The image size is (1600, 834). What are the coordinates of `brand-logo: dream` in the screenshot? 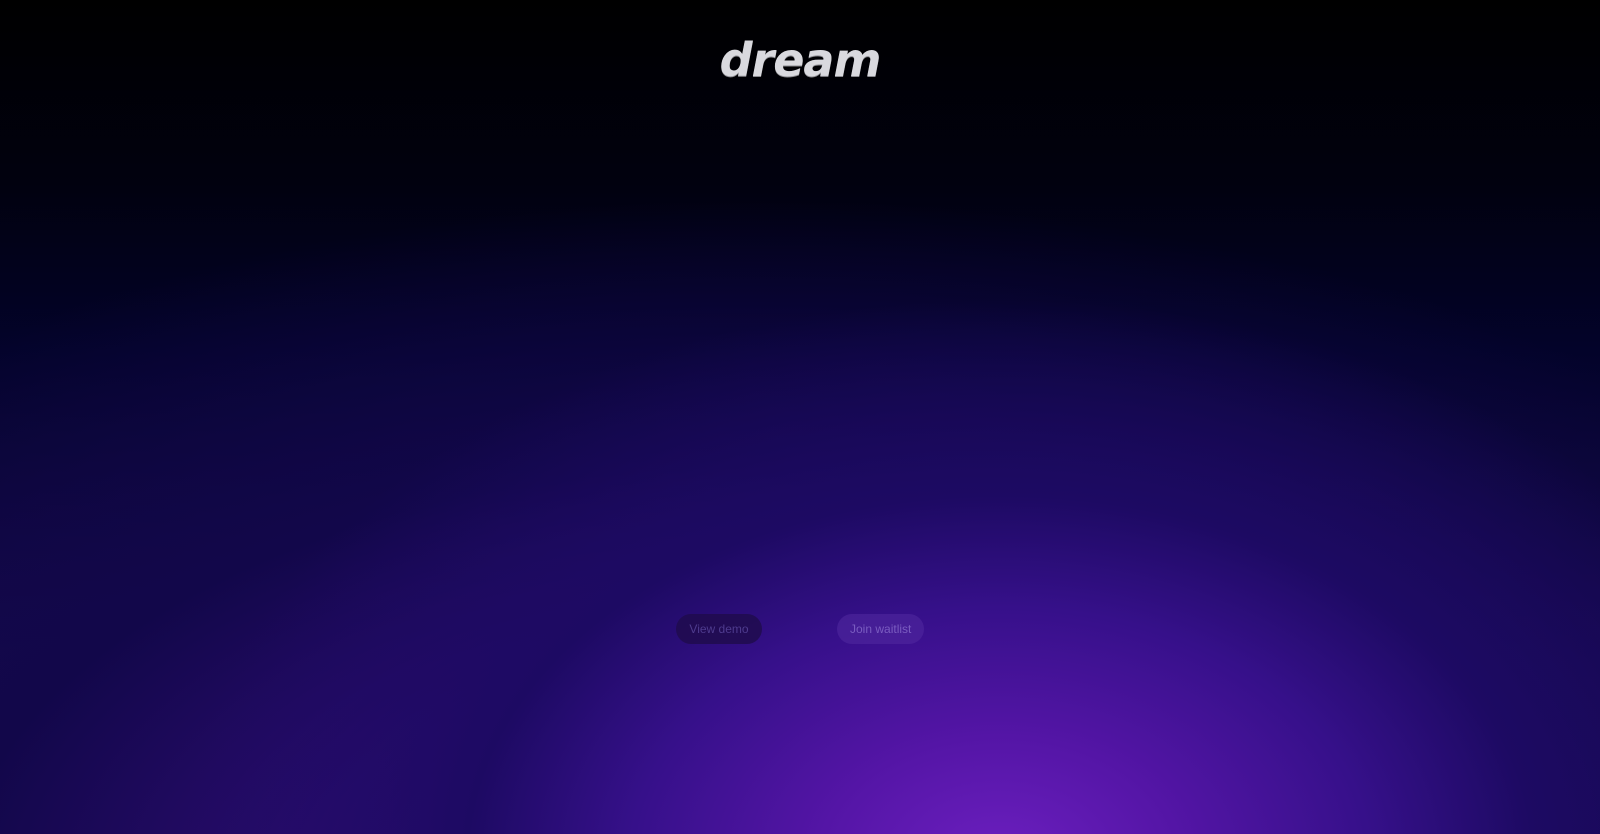 It's located at (800, 60).